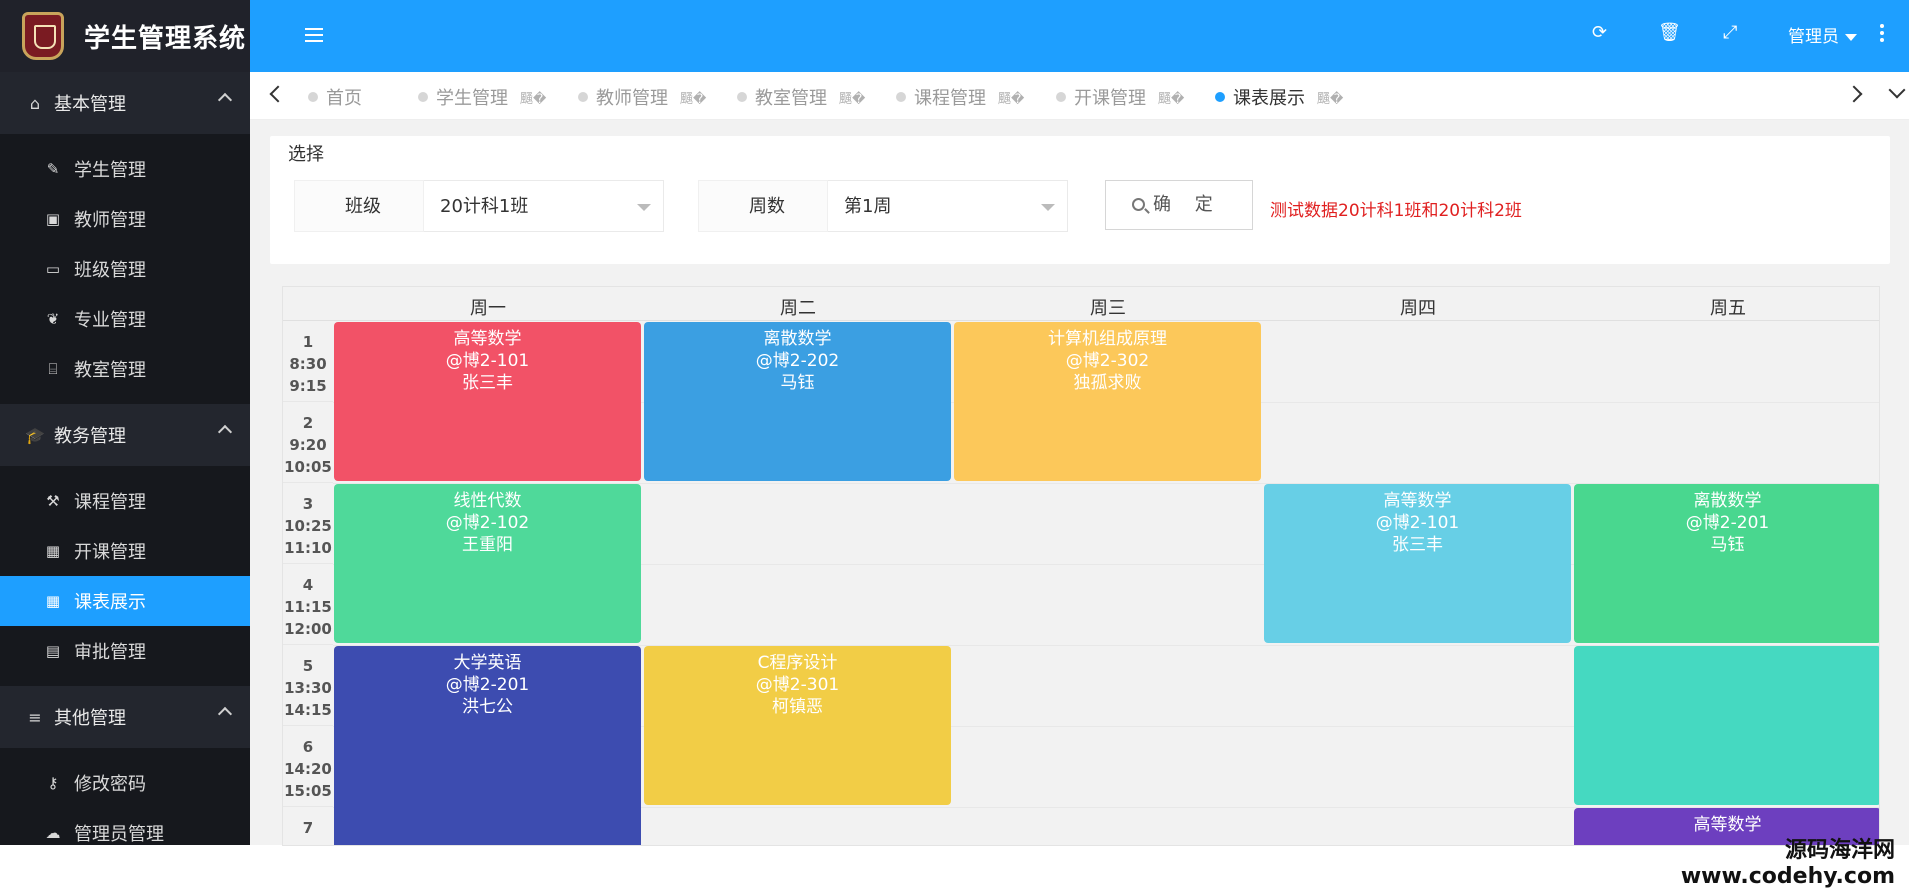 This screenshot has width=1909, height=896. I want to click on sidebar-group-0: ⌂ 基本管理, so click(125, 103).